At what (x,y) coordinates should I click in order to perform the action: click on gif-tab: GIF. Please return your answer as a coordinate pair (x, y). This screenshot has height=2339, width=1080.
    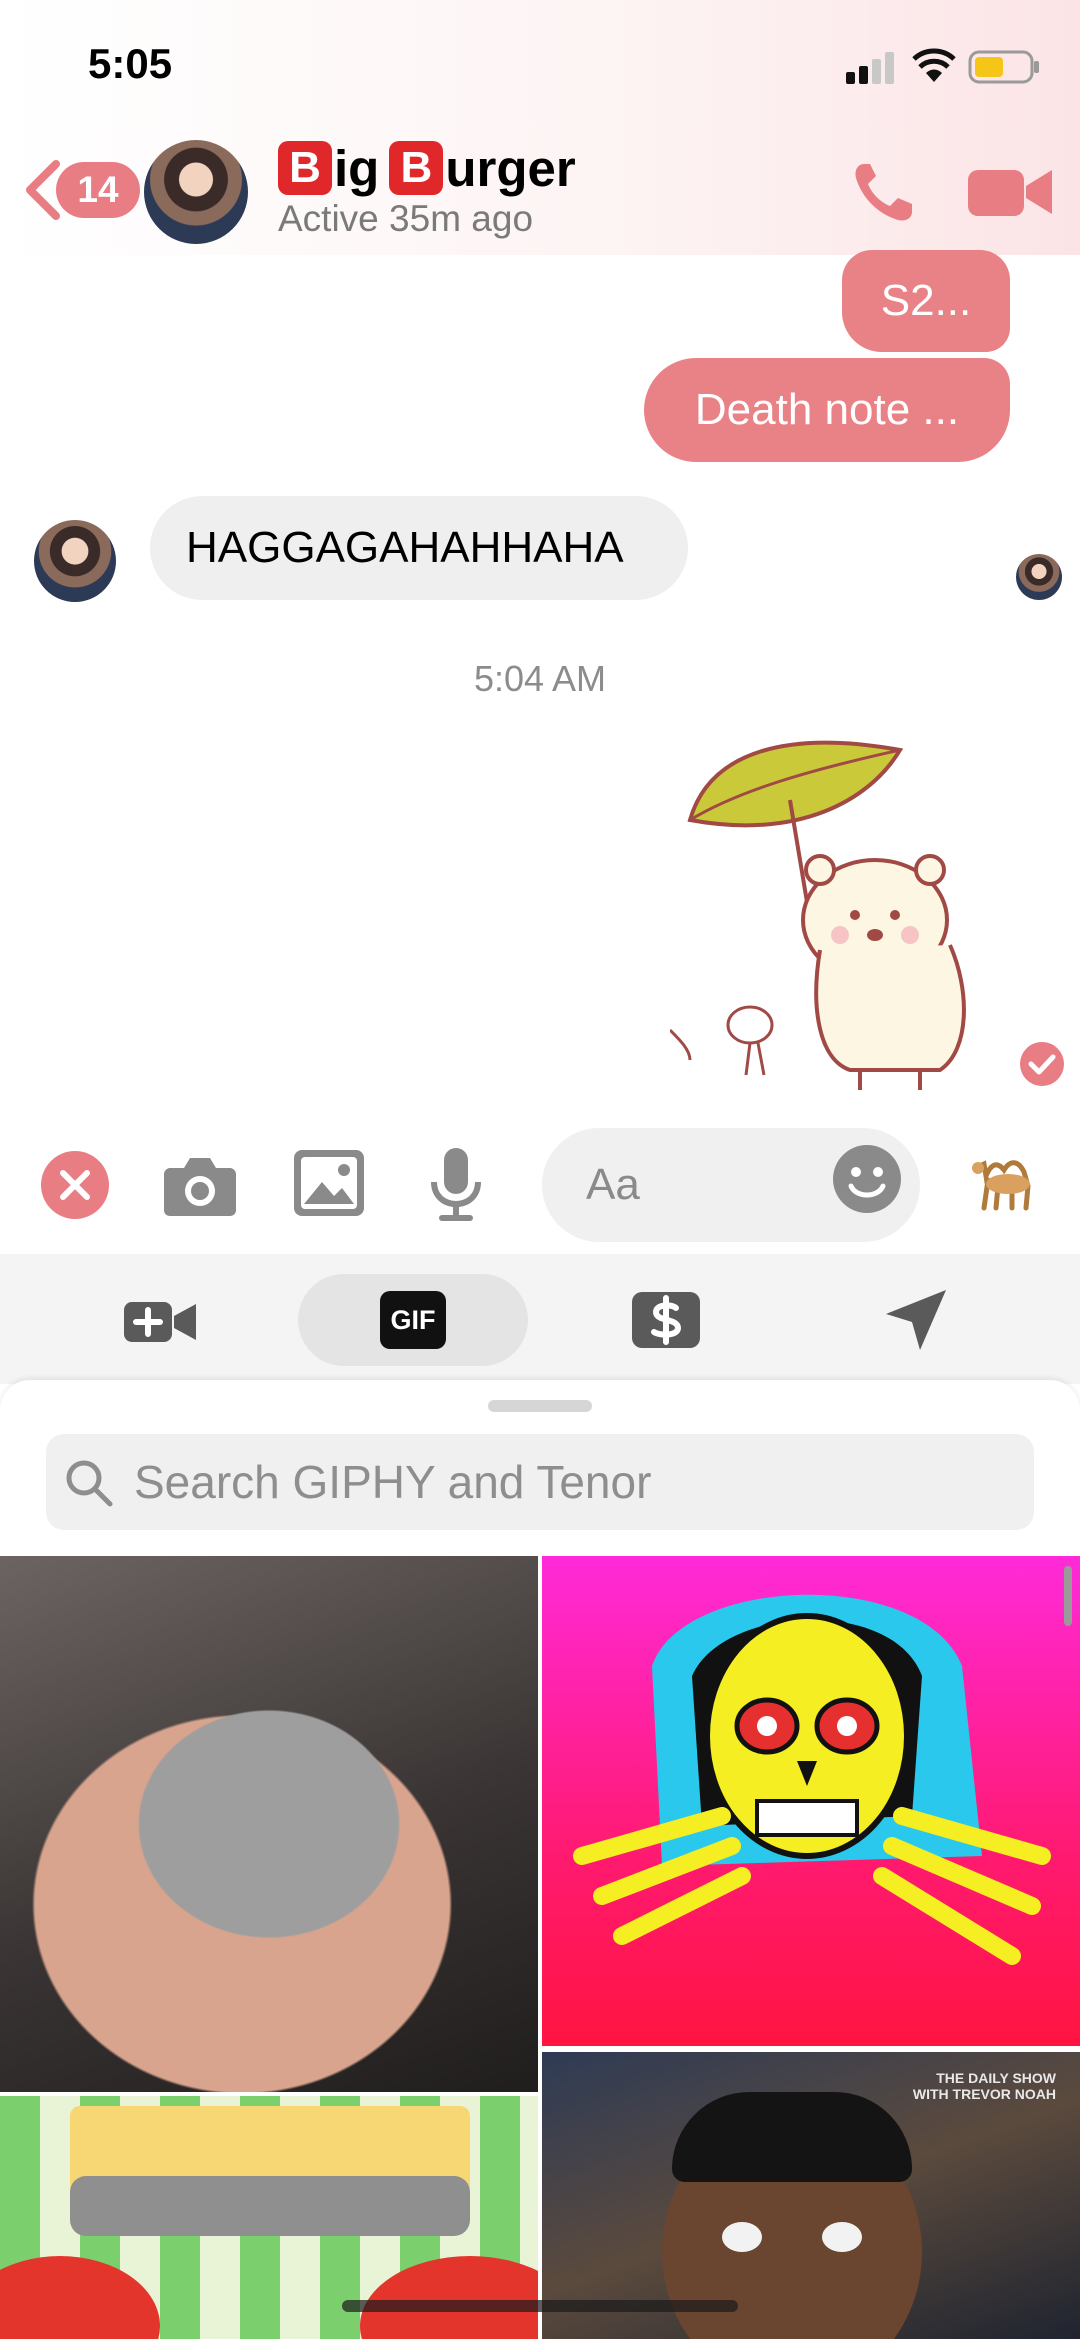
    Looking at the image, I should click on (413, 1320).